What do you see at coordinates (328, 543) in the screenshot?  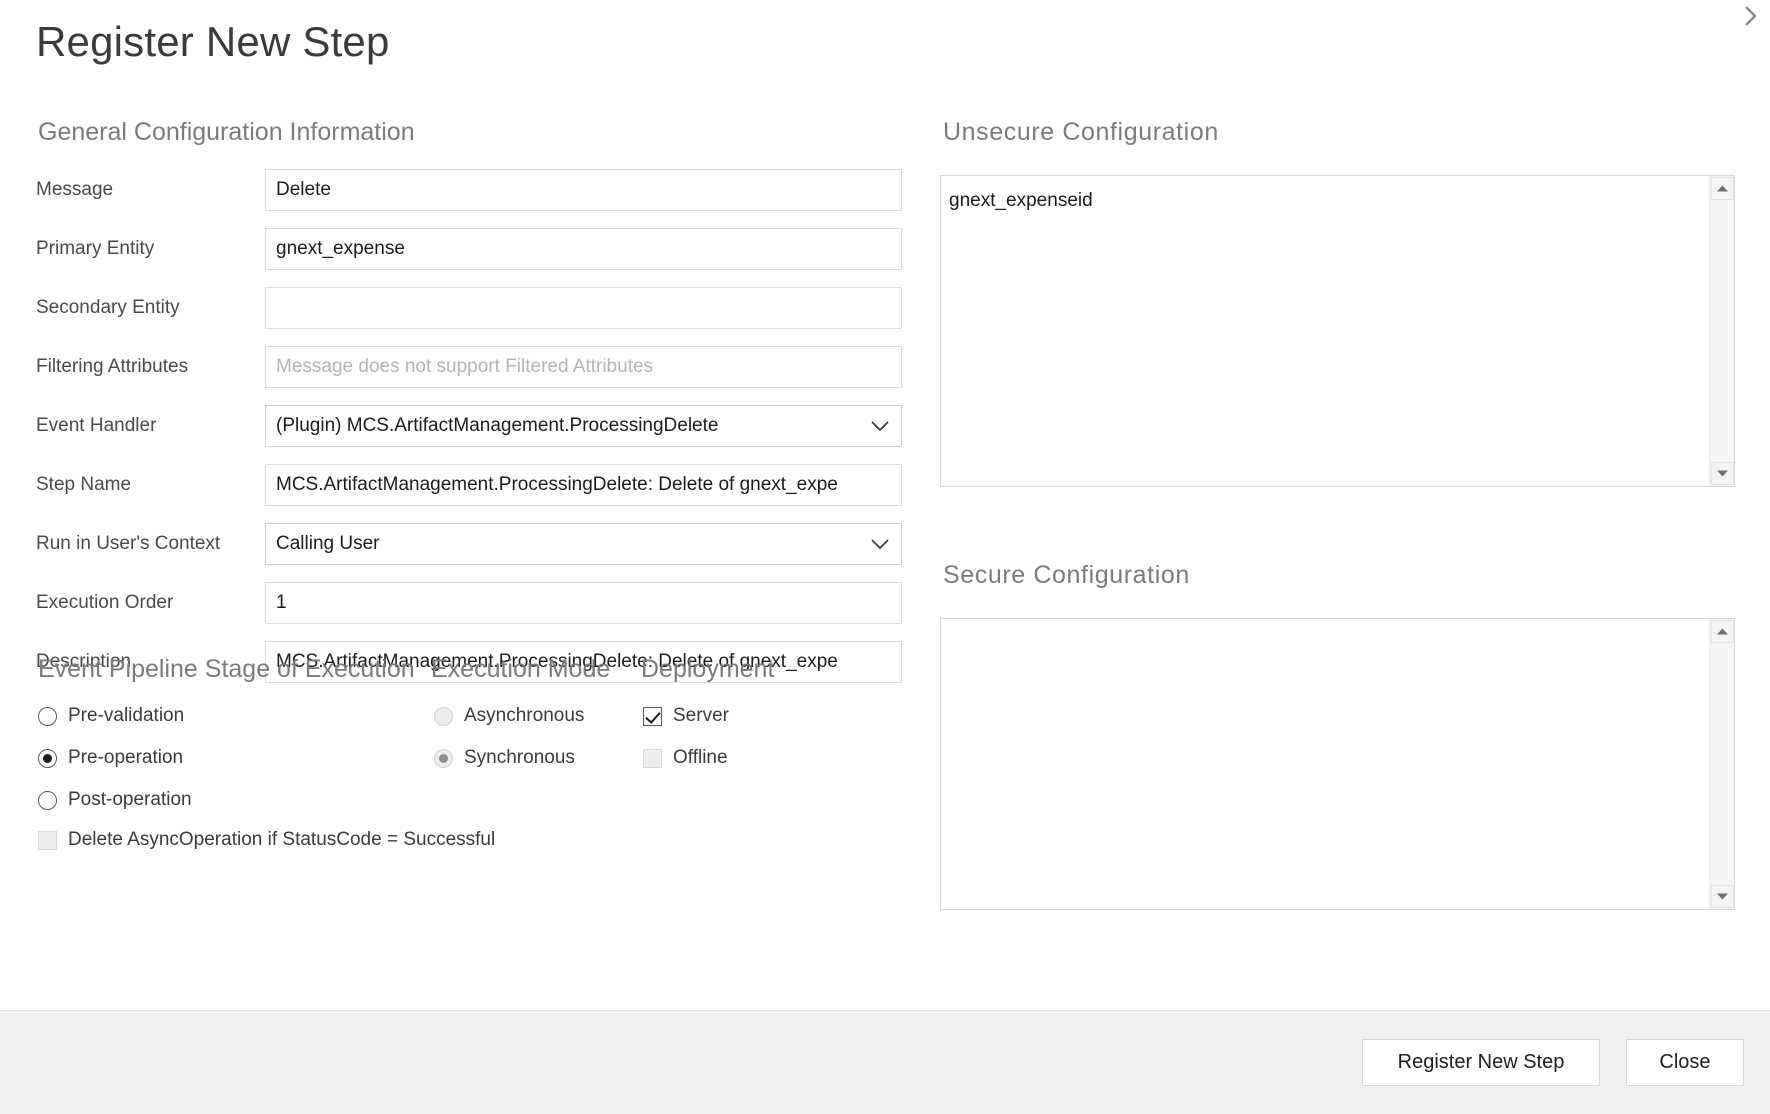 I see `run-in-users-context-selected-value: Calling User` at bounding box center [328, 543].